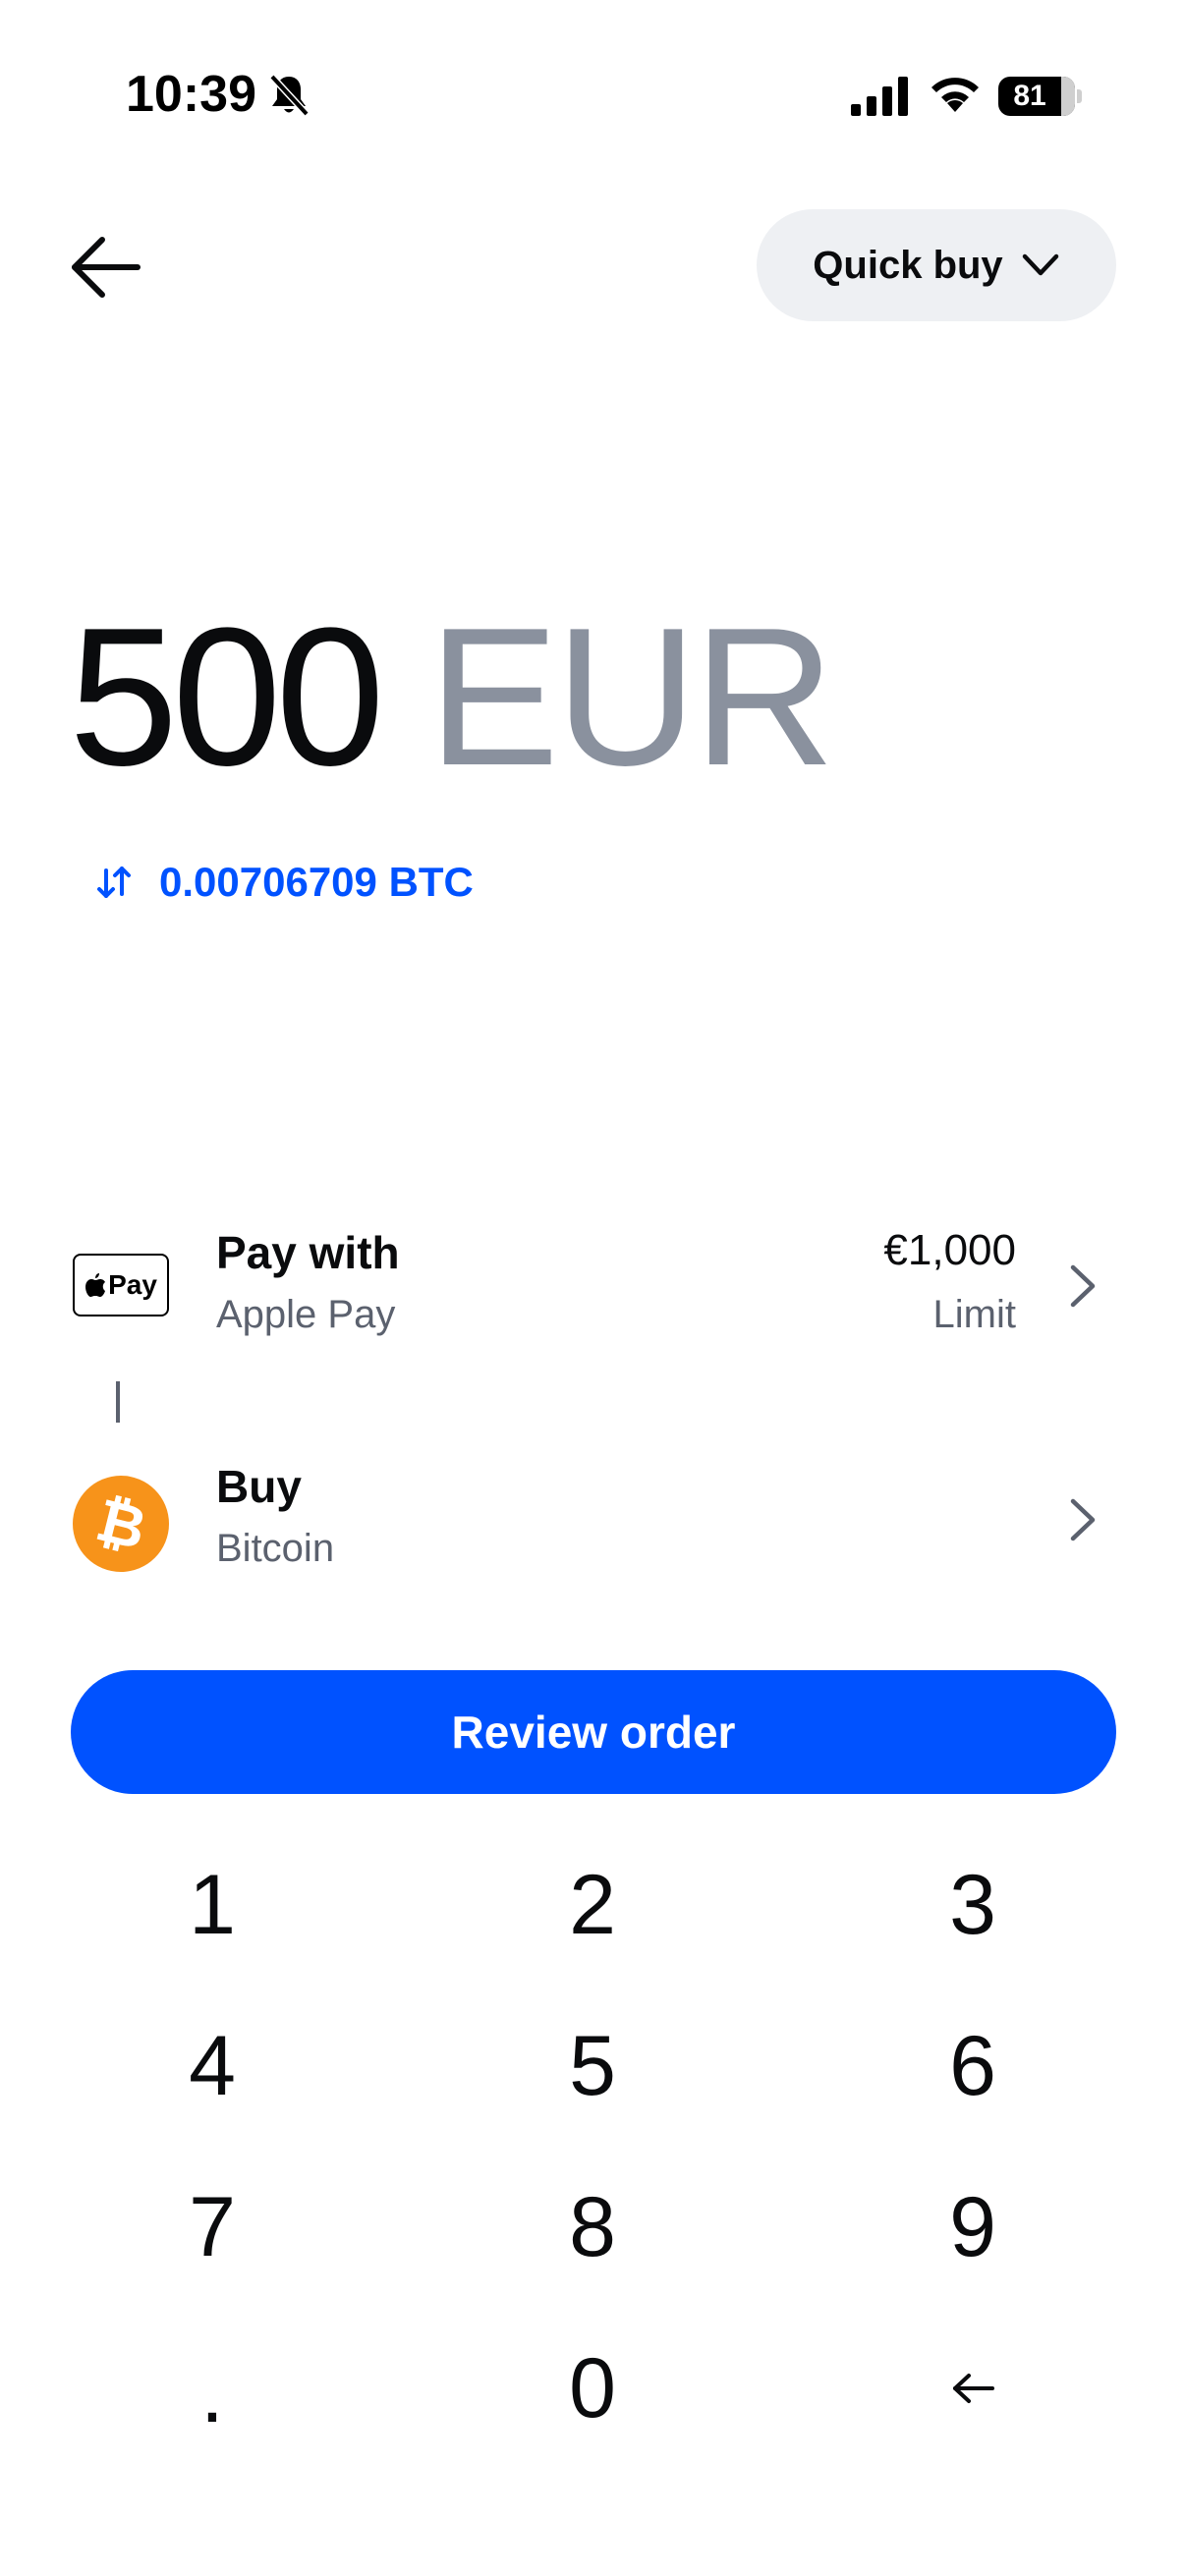 Image resolution: width=1185 pixels, height=2576 pixels. What do you see at coordinates (880, 96) in the screenshot?
I see `signal-icon` at bounding box center [880, 96].